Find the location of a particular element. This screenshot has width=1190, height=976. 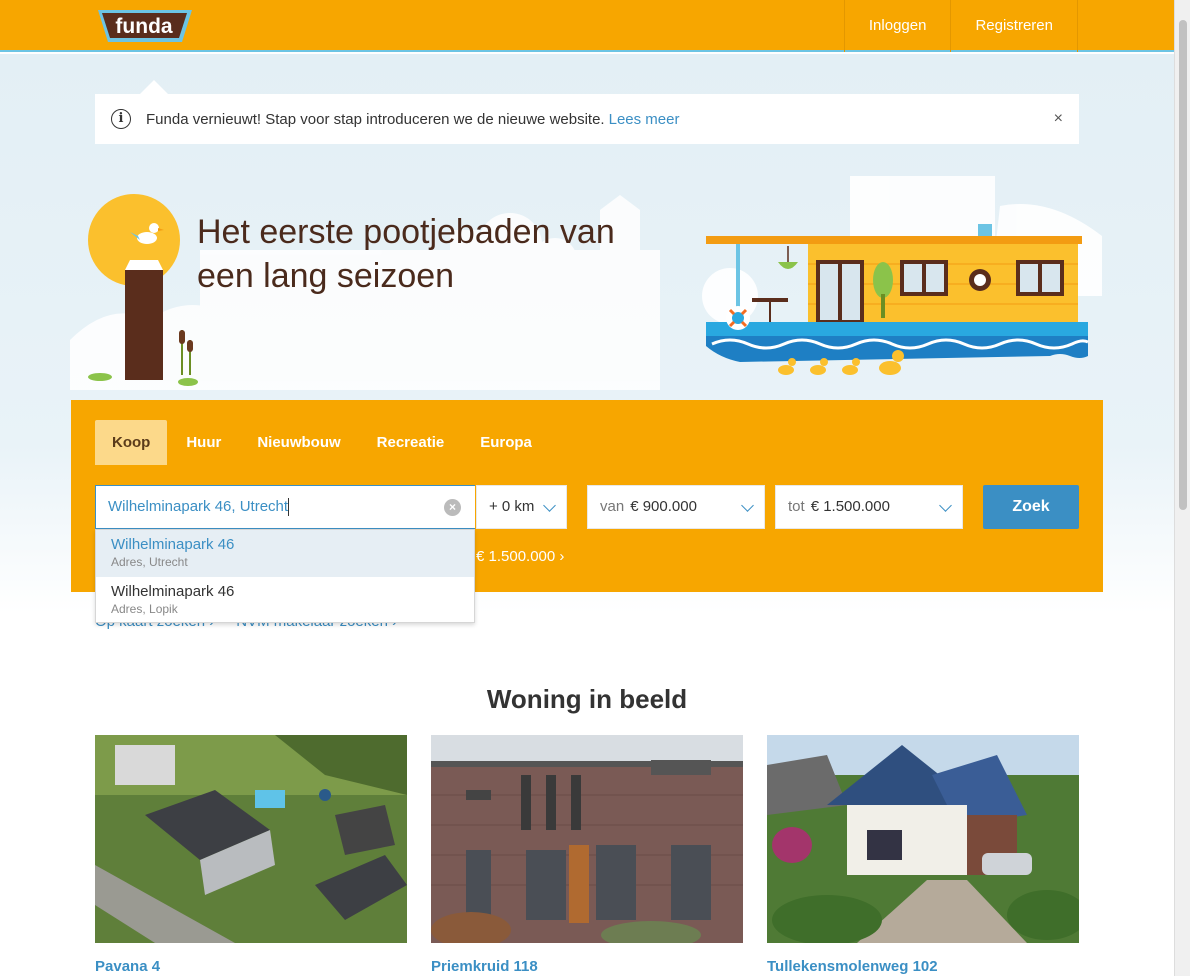

tab-huur: Huur is located at coordinates (203, 442).